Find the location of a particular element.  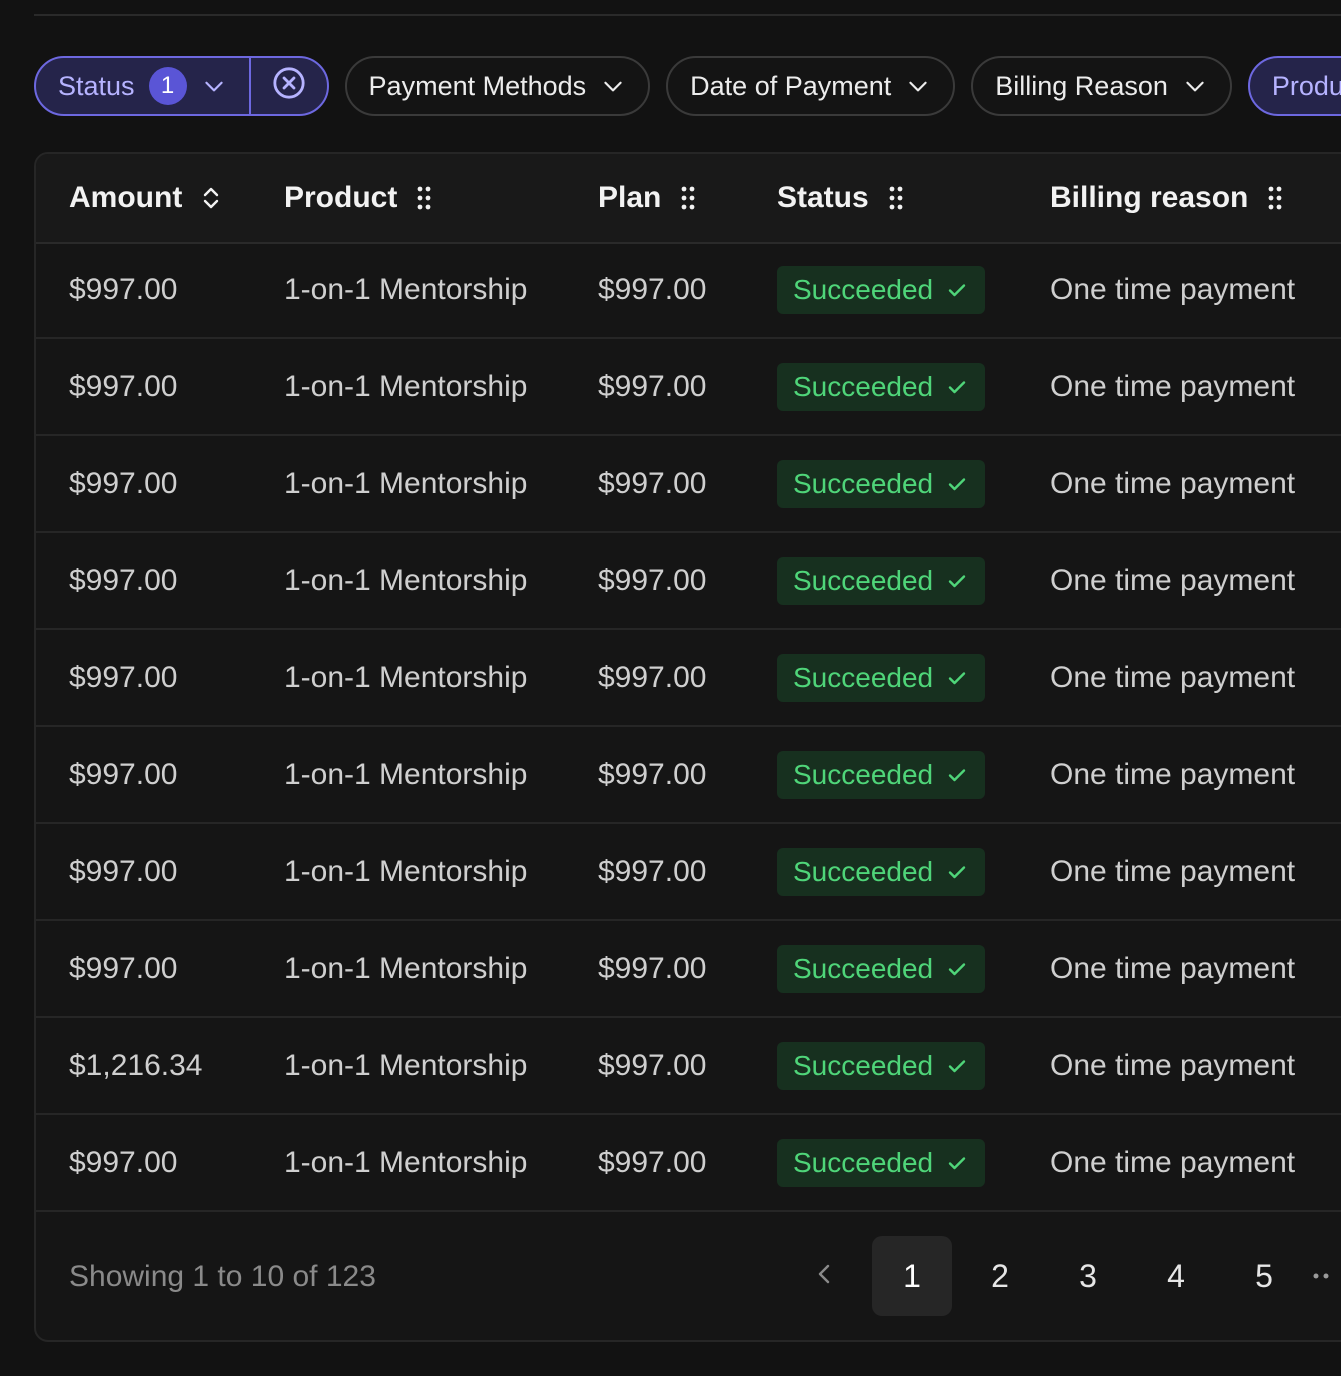

column-header-status: Status is located at coordinates (841, 198).